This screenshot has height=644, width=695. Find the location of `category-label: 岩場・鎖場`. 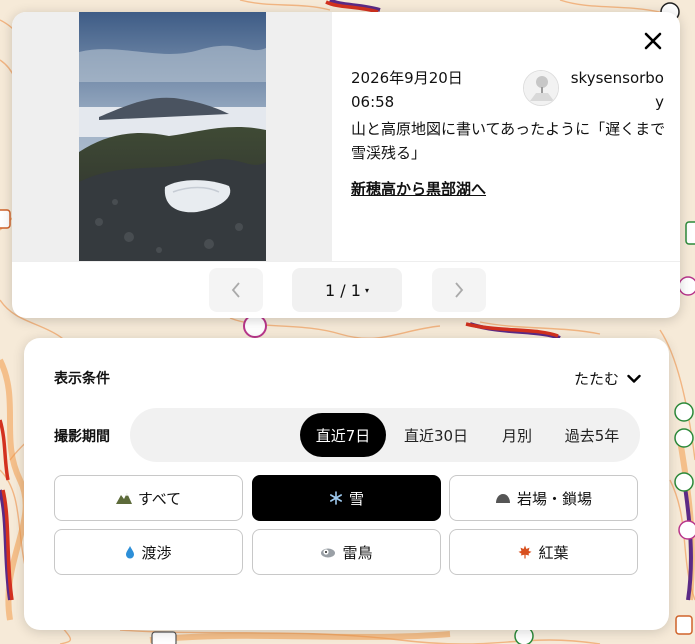

category-label: 岩場・鎖場 is located at coordinates (554, 498).